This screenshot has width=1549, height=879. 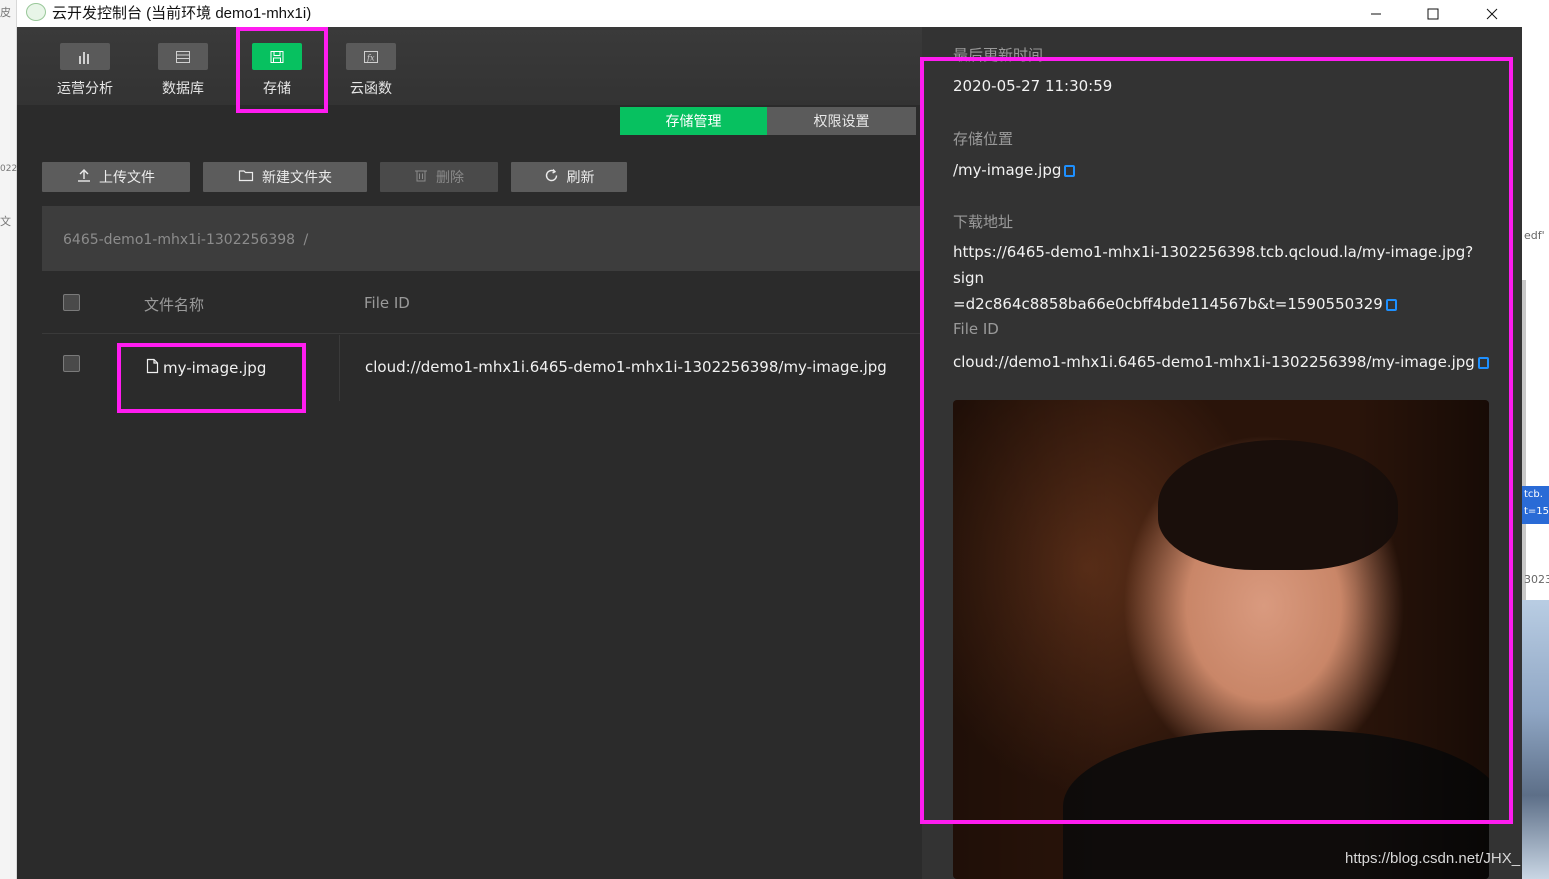 What do you see at coordinates (1007, 170) in the screenshot?
I see `storage-location-value: /my-image.jpg` at bounding box center [1007, 170].